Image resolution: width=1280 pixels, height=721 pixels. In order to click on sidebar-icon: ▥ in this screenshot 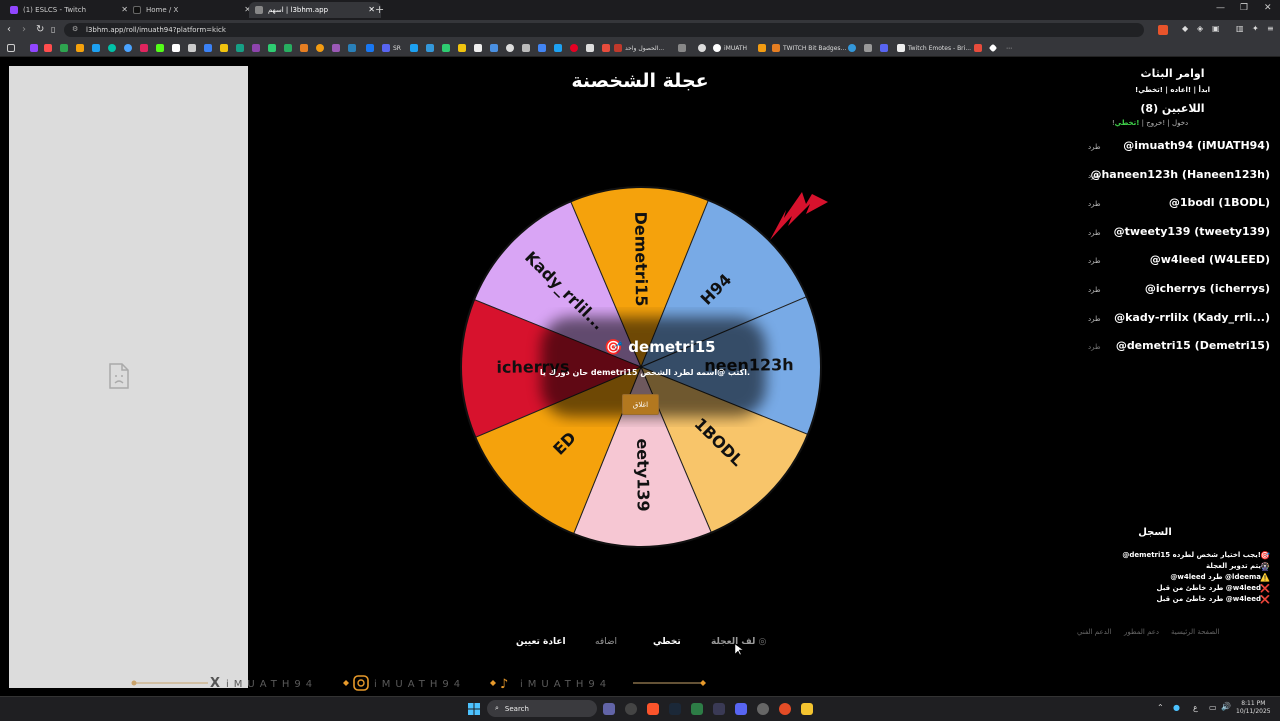, I will do `click(1240, 28)`.